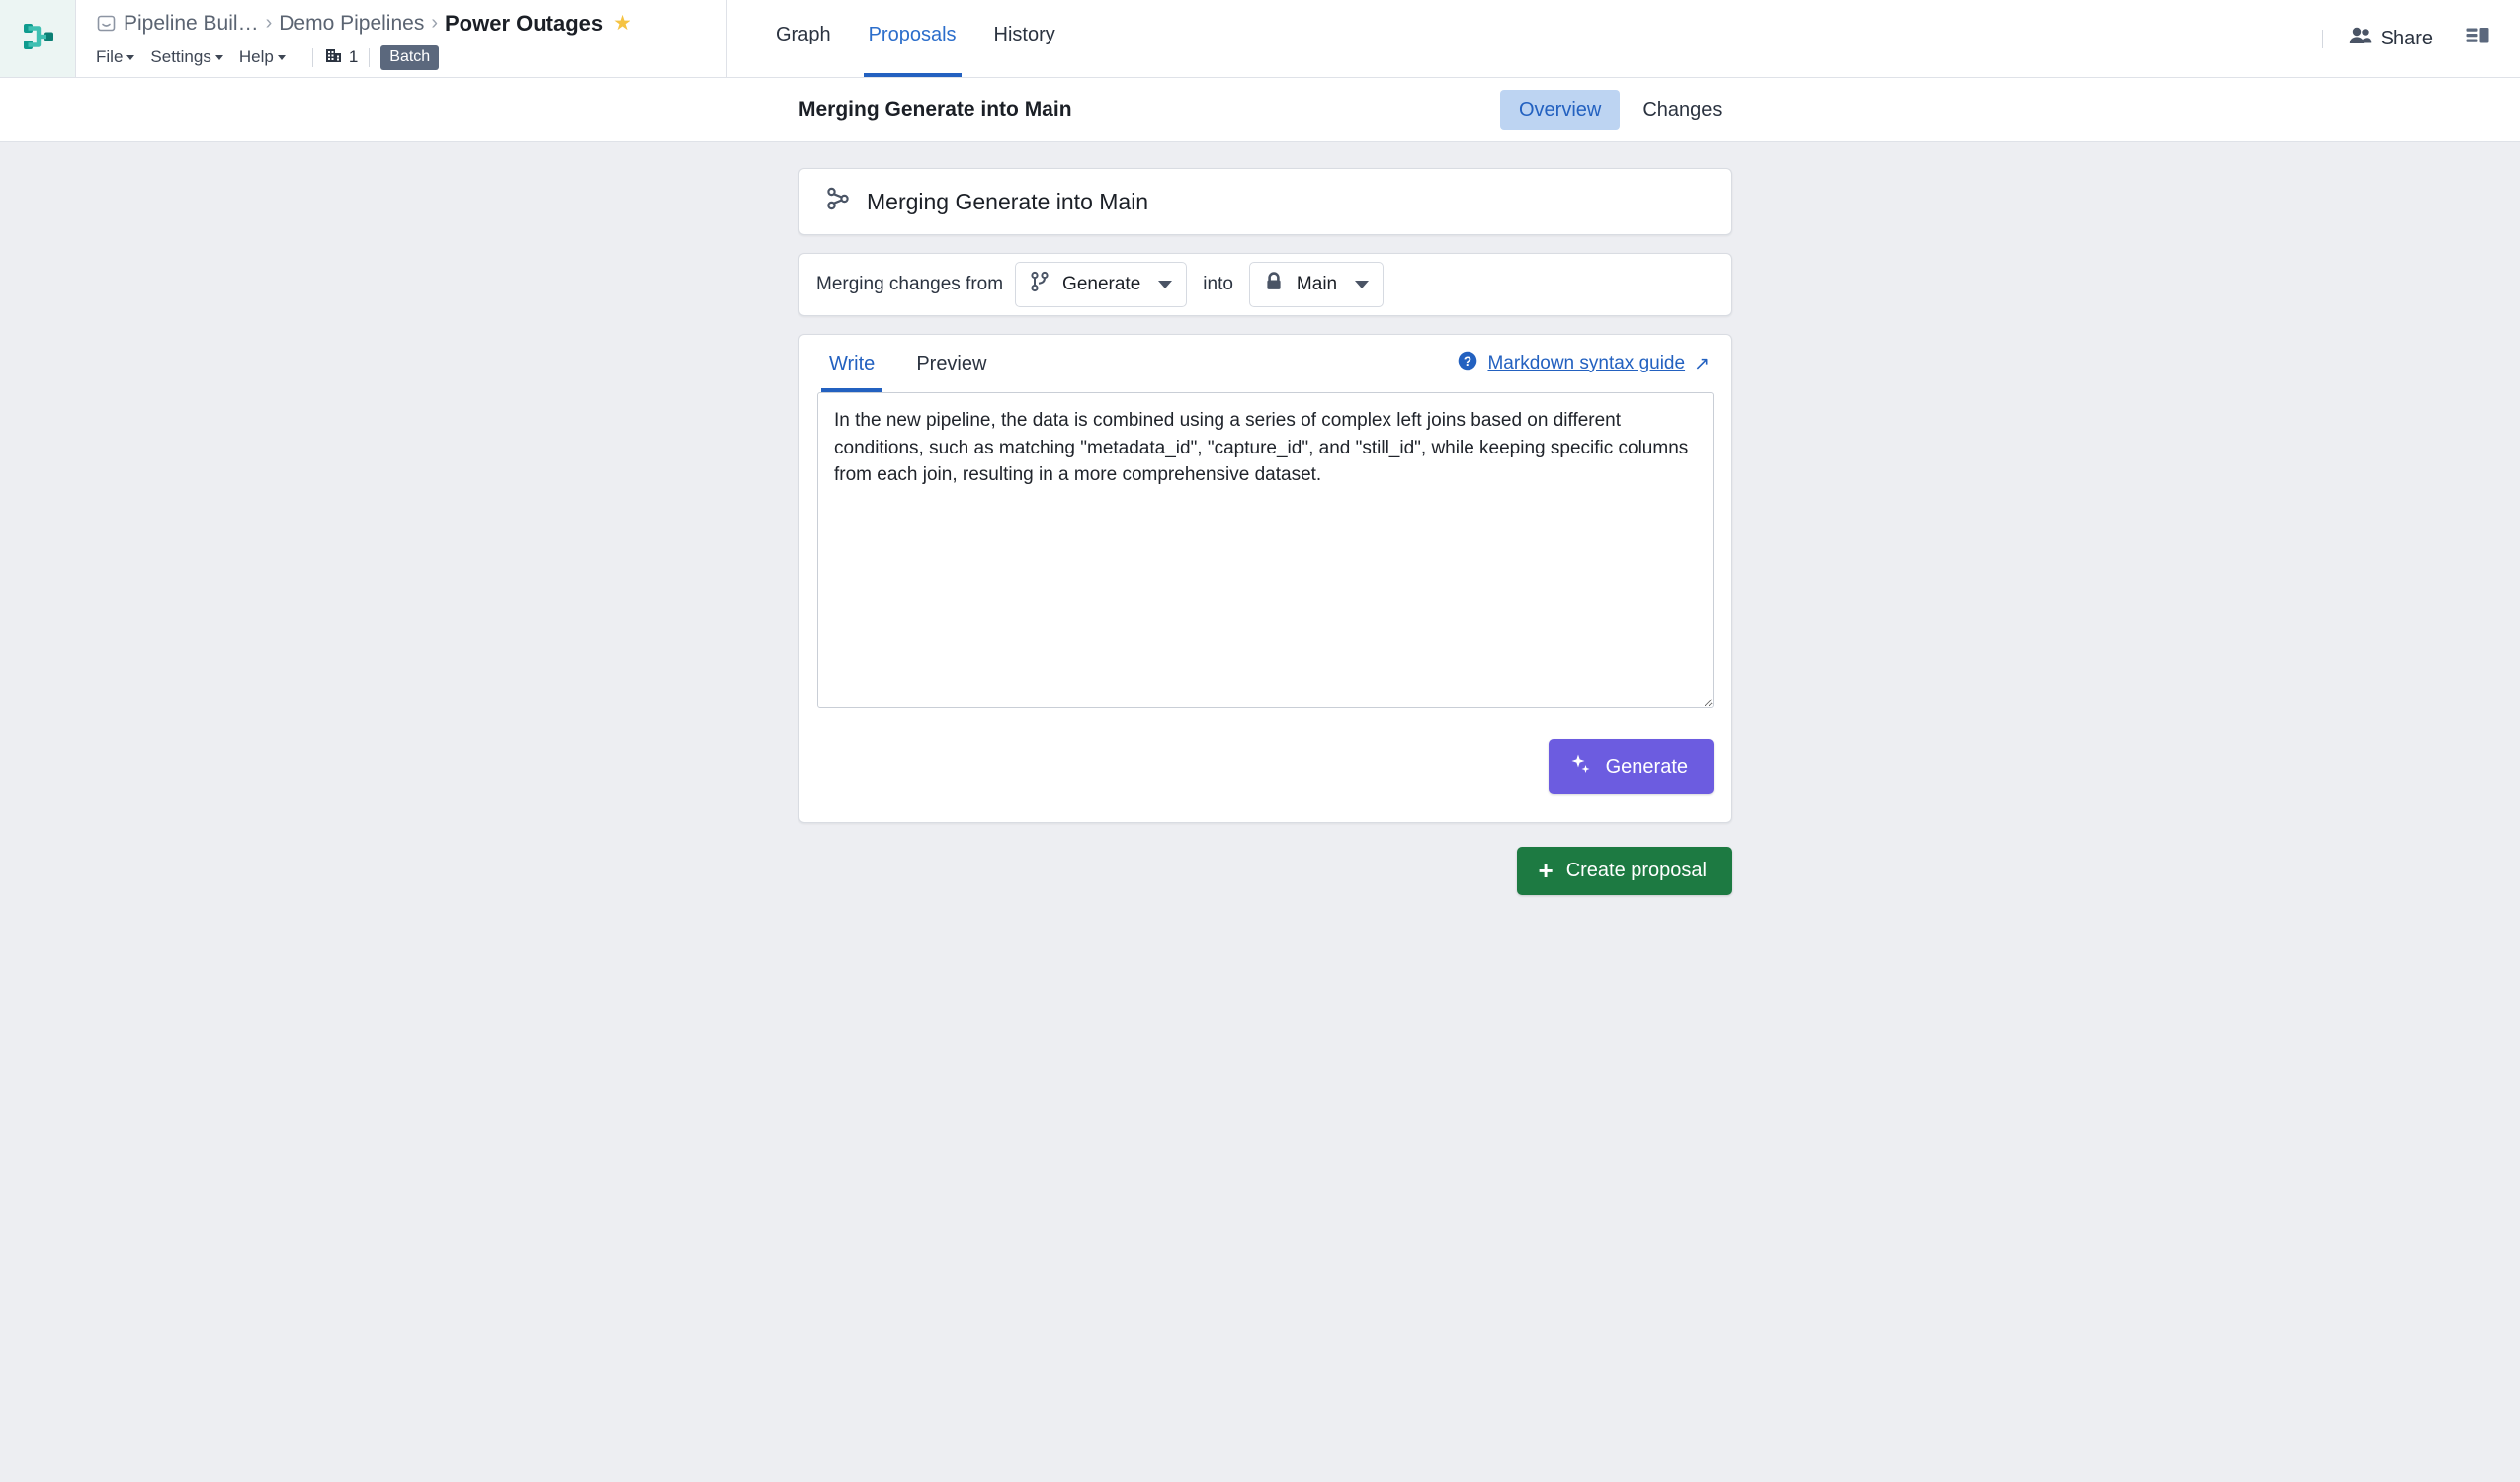  What do you see at coordinates (935, 109) in the screenshot?
I see `proposal-sub-header-title: Merging Generate into Main` at bounding box center [935, 109].